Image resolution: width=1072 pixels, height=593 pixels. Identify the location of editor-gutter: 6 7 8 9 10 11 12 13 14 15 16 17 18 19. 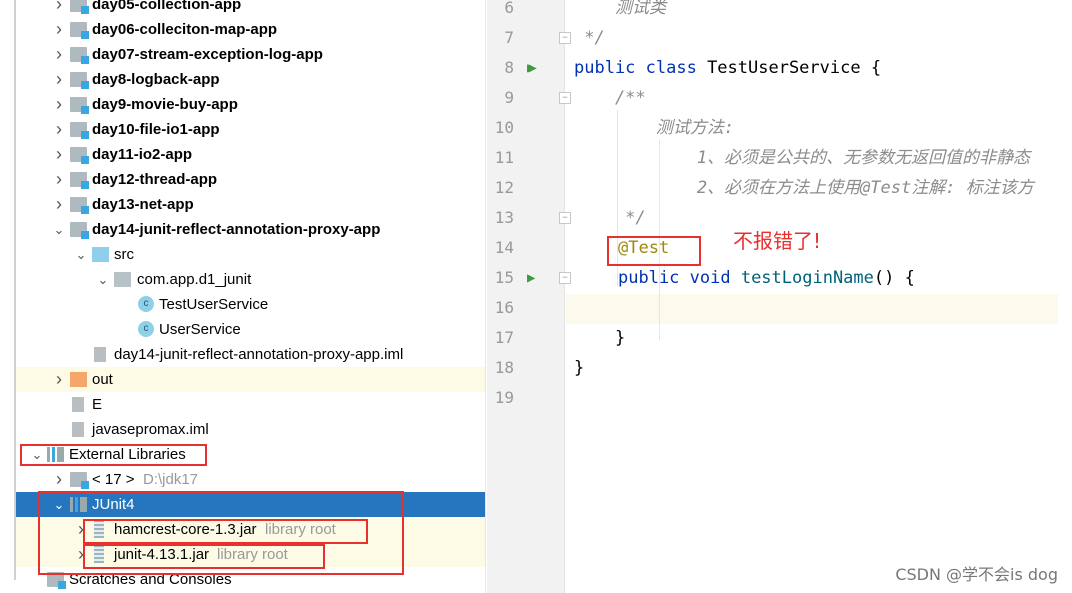
(526, 296).